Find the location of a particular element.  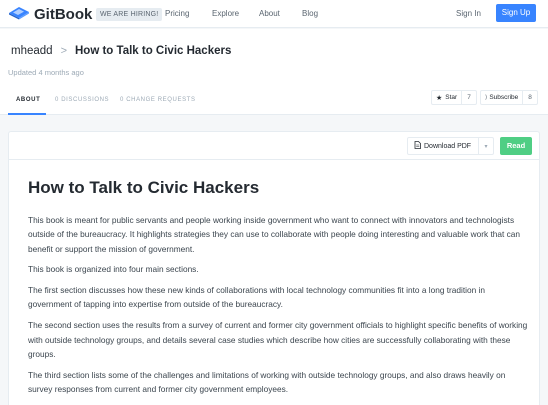

download-options-dropdown: ▾ is located at coordinates (486, 146).